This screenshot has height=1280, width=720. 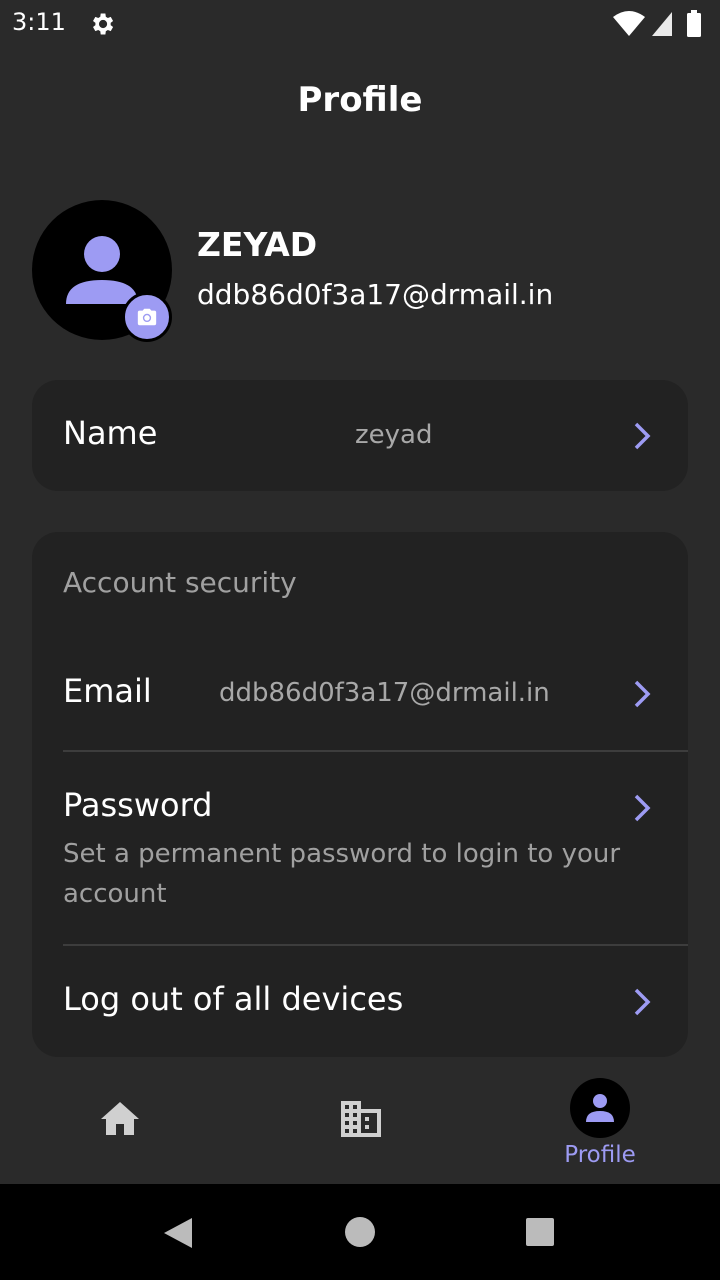 I want to click on email-label: Email, so click(x=107, y=691).